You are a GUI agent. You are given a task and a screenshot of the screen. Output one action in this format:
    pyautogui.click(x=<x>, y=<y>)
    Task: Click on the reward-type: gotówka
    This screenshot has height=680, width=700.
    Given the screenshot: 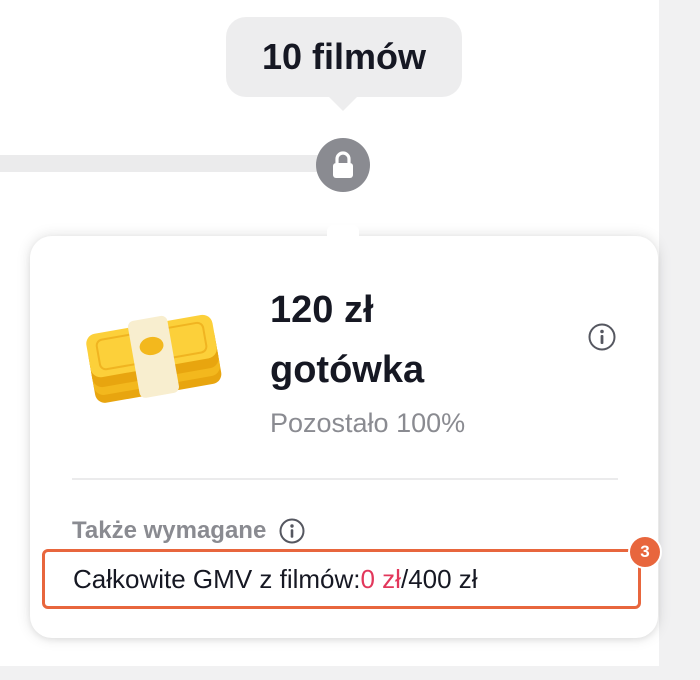 What is the action you would take?
    pyautogui.click(x=347, y=370)
    